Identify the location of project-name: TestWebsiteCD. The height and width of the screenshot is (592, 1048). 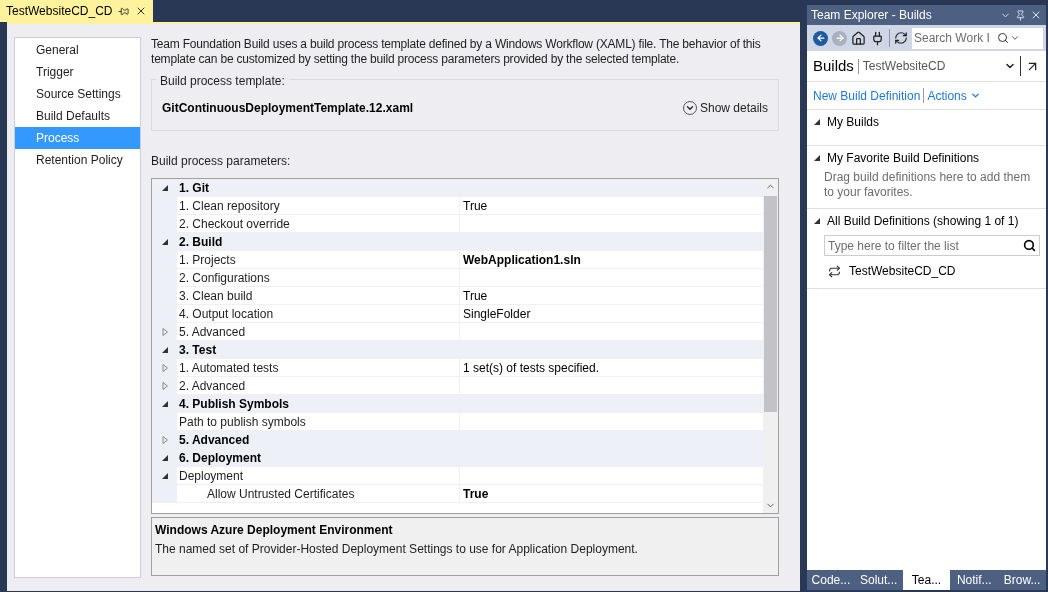
(904, 66).